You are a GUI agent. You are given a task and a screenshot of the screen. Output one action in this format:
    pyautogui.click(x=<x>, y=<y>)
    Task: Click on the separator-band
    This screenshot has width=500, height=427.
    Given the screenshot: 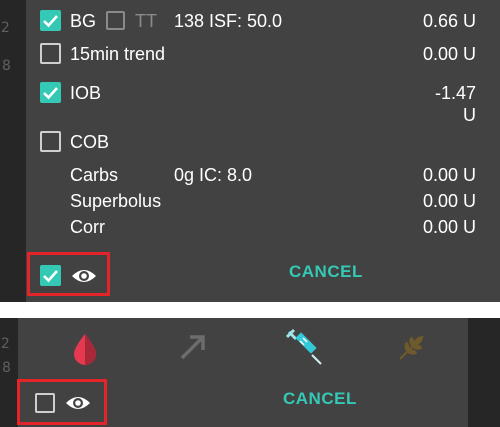 What is the action you would take?
    pyautogui.click(x=250, y=310)
    